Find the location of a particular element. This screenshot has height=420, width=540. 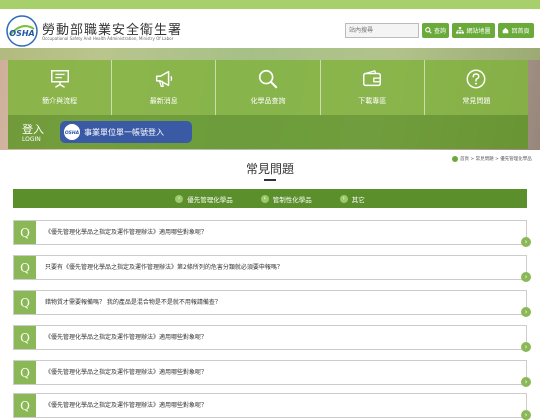

search-button: 查詢 is located at coordinates (435, 30).